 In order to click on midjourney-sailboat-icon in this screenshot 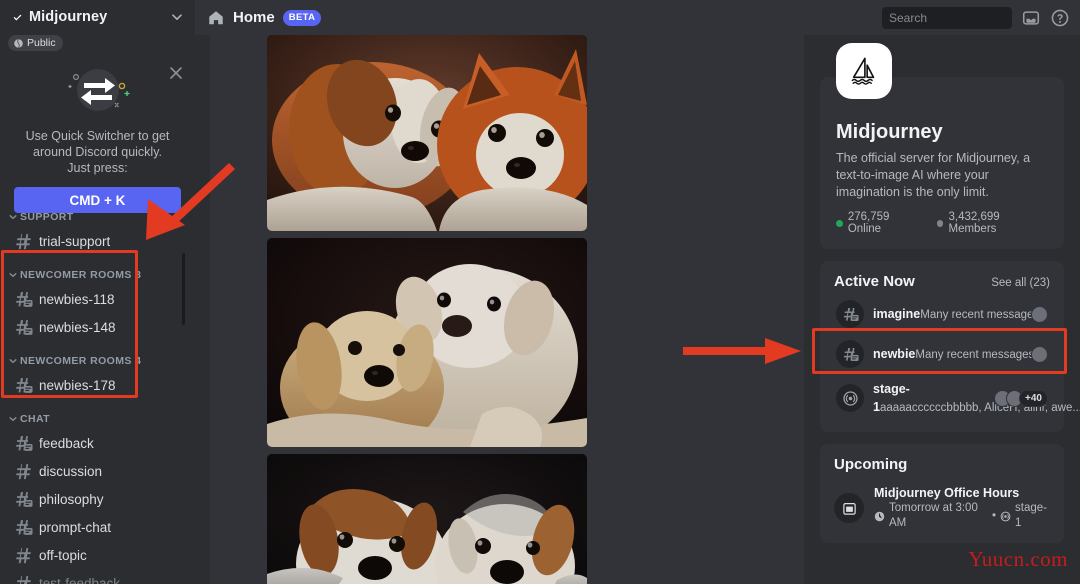, I will do `click(864, 71)`.